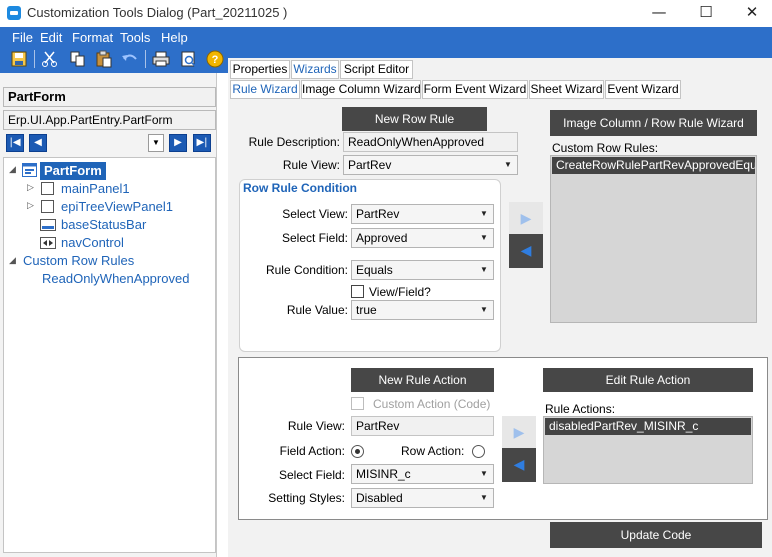 The image size is (772, 557). What do you see at coordinates (130, 59) in the screenshot?
I see `undo-icon` at bounding box center [130, 59].